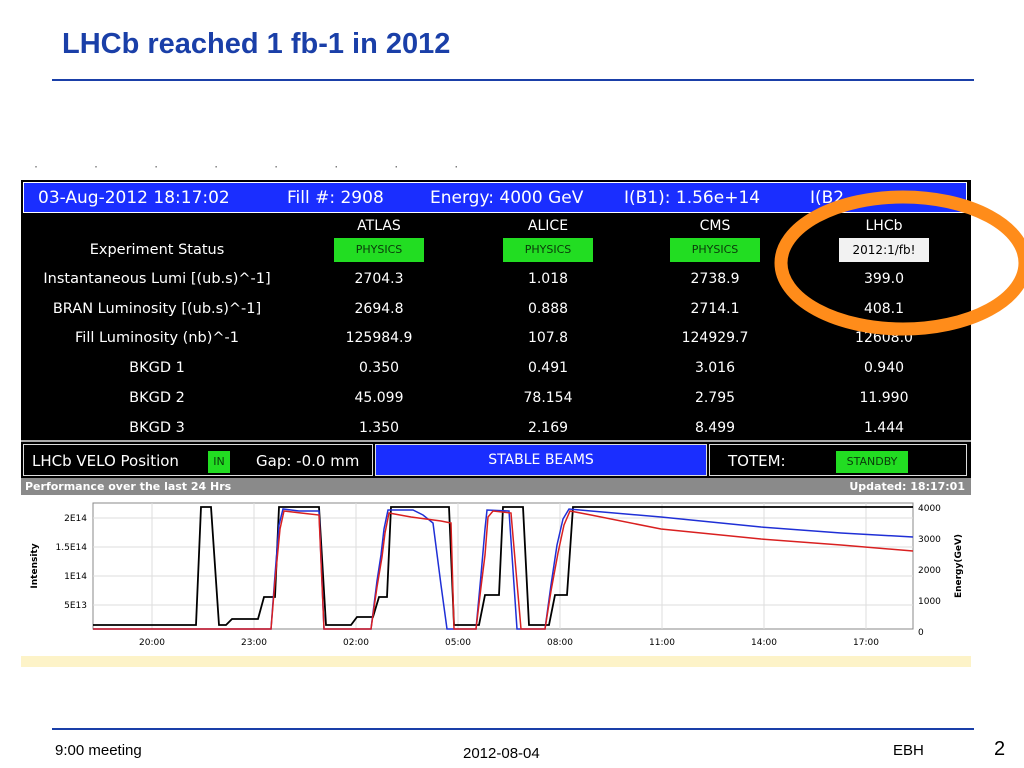 This screenshot has width=1024, height=768. Describe the element at coordinates (959, 566) in the screenshot. I see `y2-axis-label: Energy(GeV)` at that location.